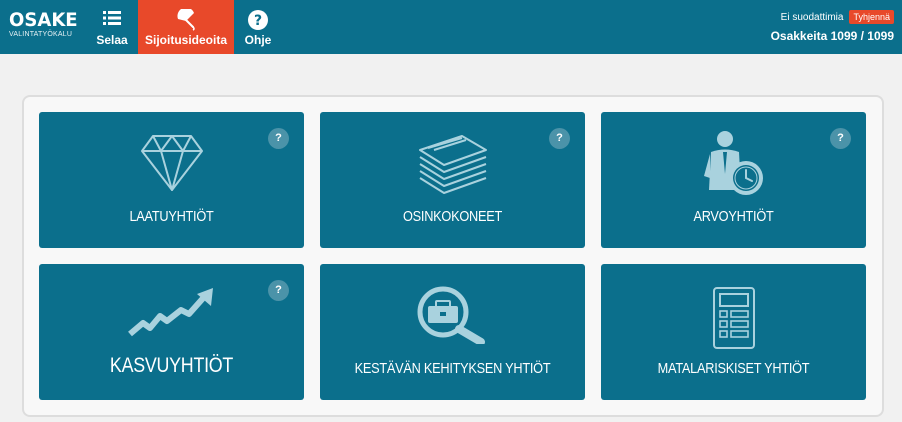  I want to click on list-icon, so click(112, 18).